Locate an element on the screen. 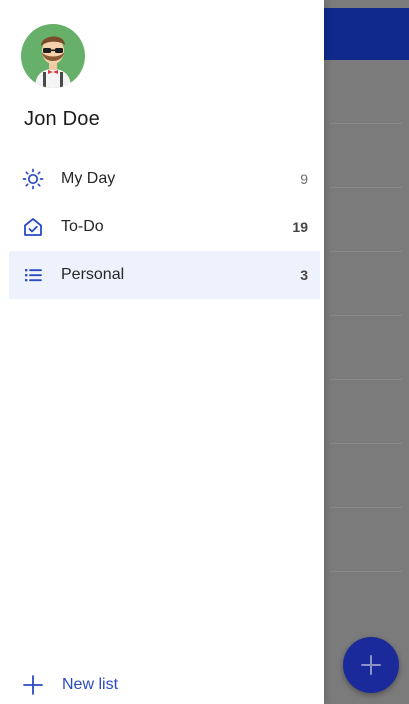 The height and width of the screenshot is (704, 409). new-list-button: New list is located at coordinates (70, 685).